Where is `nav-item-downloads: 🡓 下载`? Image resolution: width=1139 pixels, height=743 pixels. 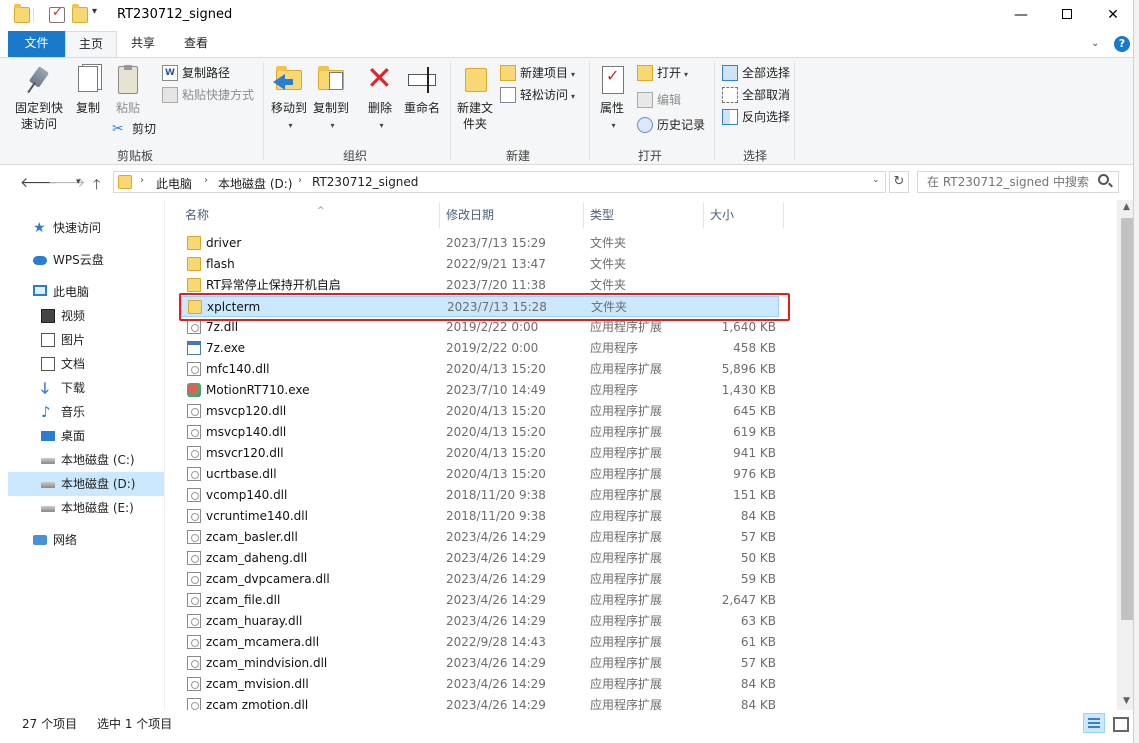
nav-item-downloads: 🡓 下载 is located at coordinates (86, 388).